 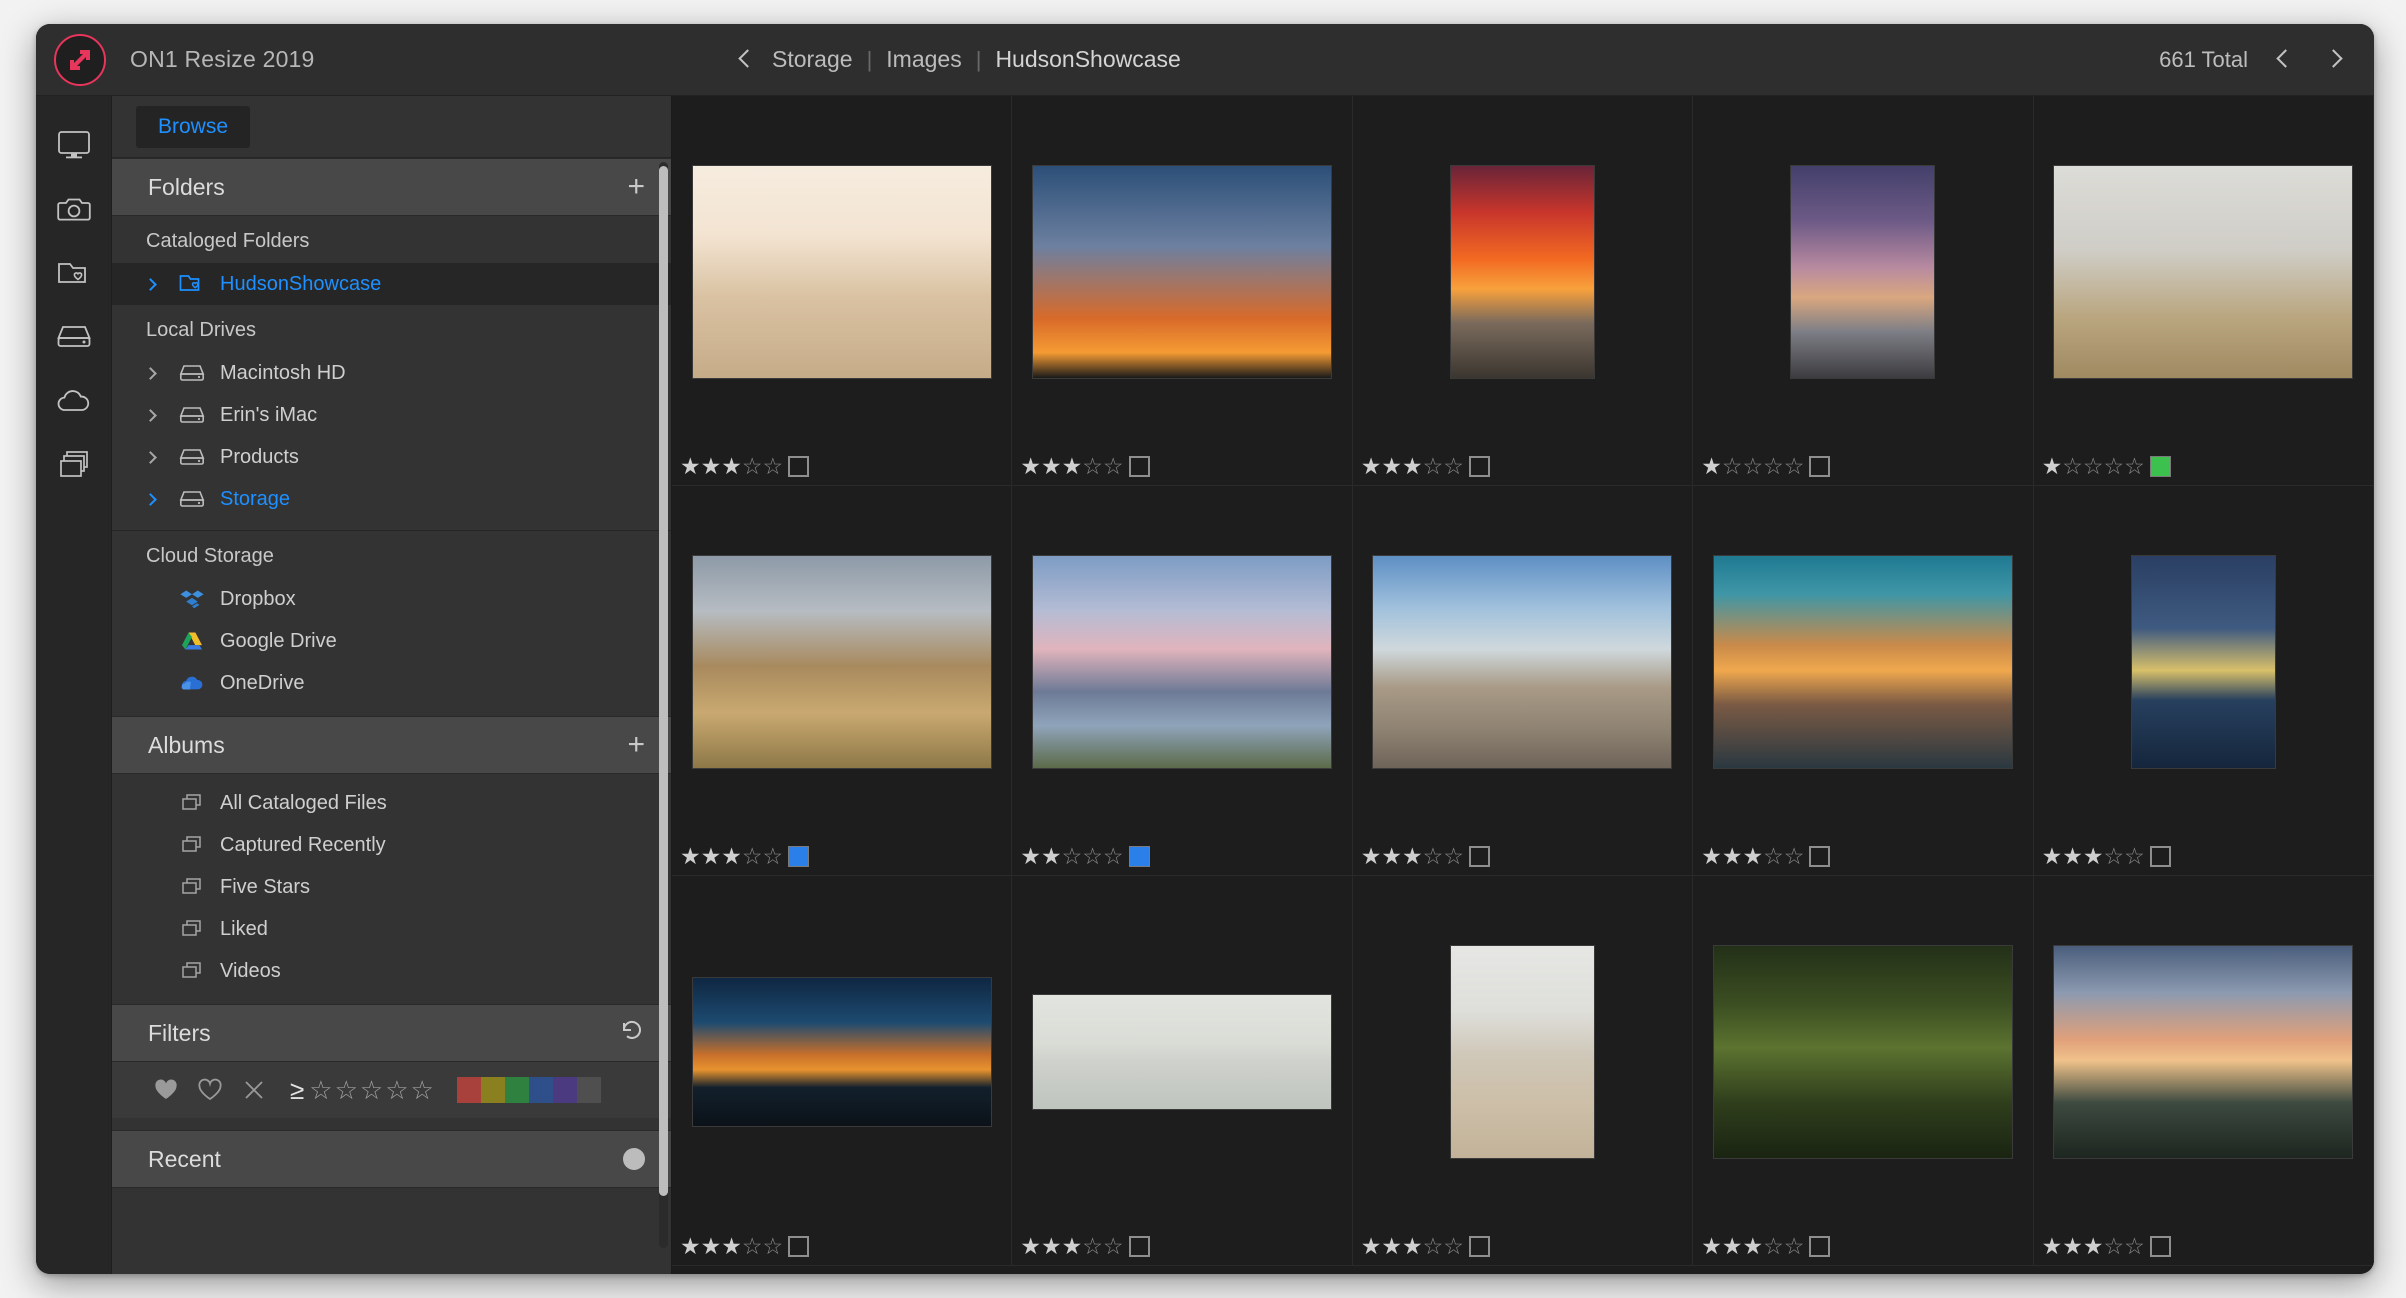 I want to click on filter-star-1: ☆, so click(x=320, y=1090).